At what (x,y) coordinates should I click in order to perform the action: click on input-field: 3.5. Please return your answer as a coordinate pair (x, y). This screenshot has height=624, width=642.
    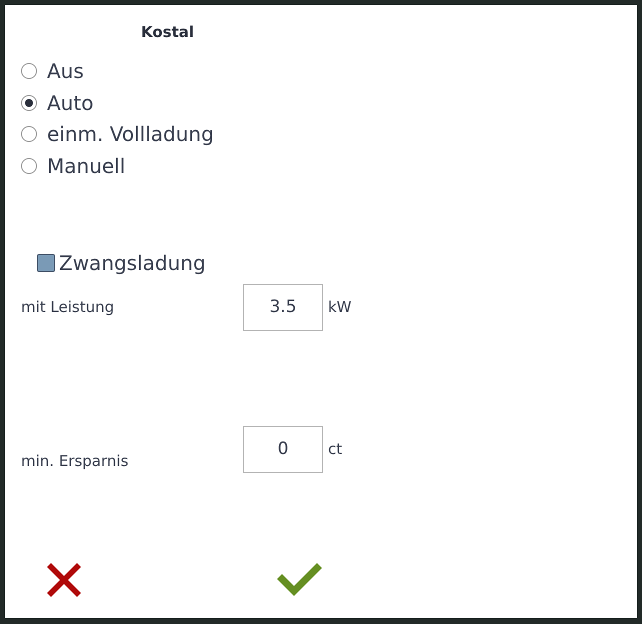
    Looking at the image, I should click on (283, 307).